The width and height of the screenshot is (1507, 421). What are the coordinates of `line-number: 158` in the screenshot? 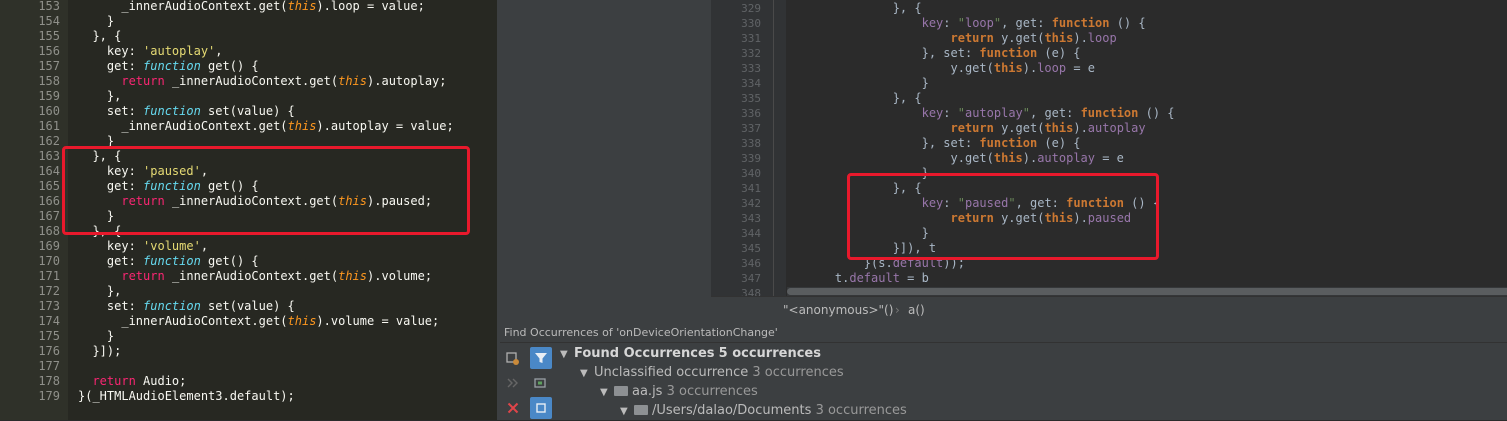 It's located at (49, 81).